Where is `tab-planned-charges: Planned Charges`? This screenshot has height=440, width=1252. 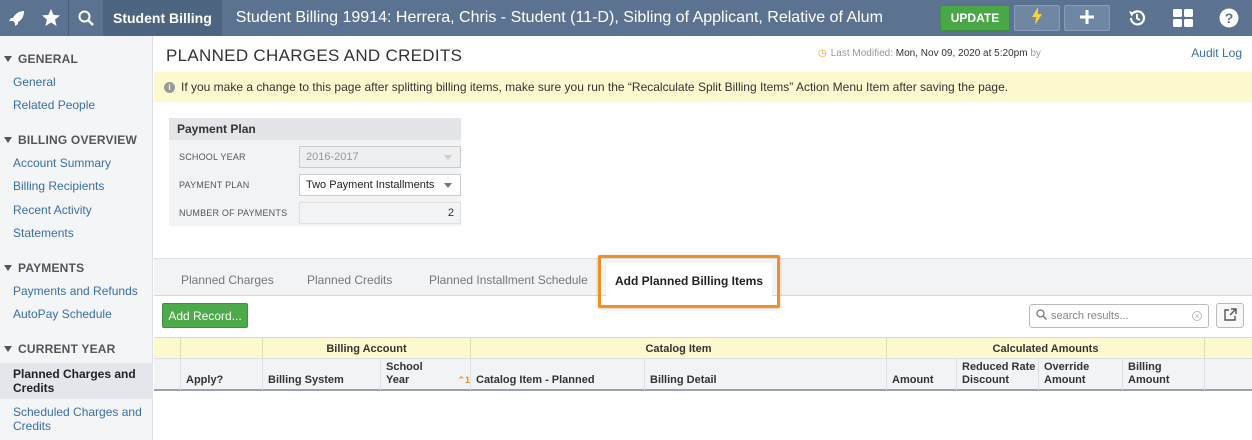
tab-planned-charges: Planned Charges is located at coordinates (227, 280).